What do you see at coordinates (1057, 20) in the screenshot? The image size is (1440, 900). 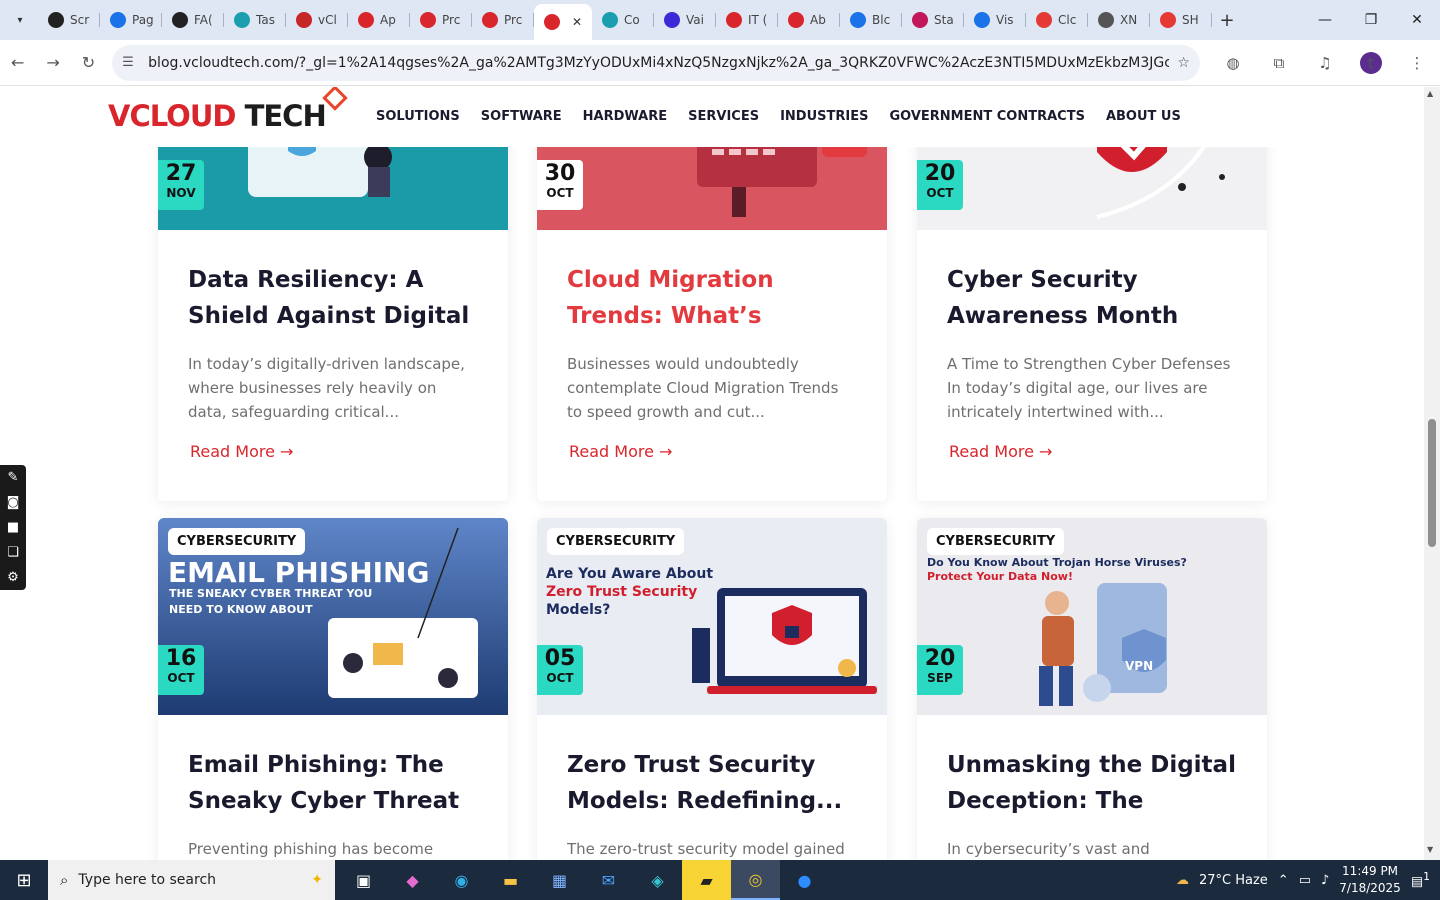 I see `browser-tab: Clc` at bounding box center [1057, 20].